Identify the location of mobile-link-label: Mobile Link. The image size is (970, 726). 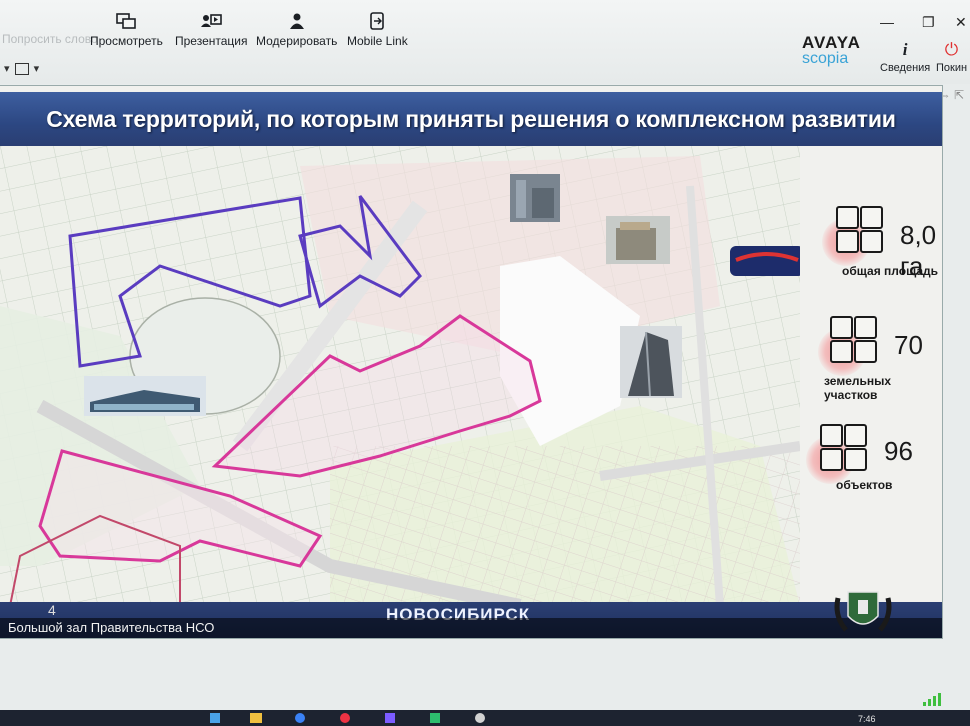
(377, 41).